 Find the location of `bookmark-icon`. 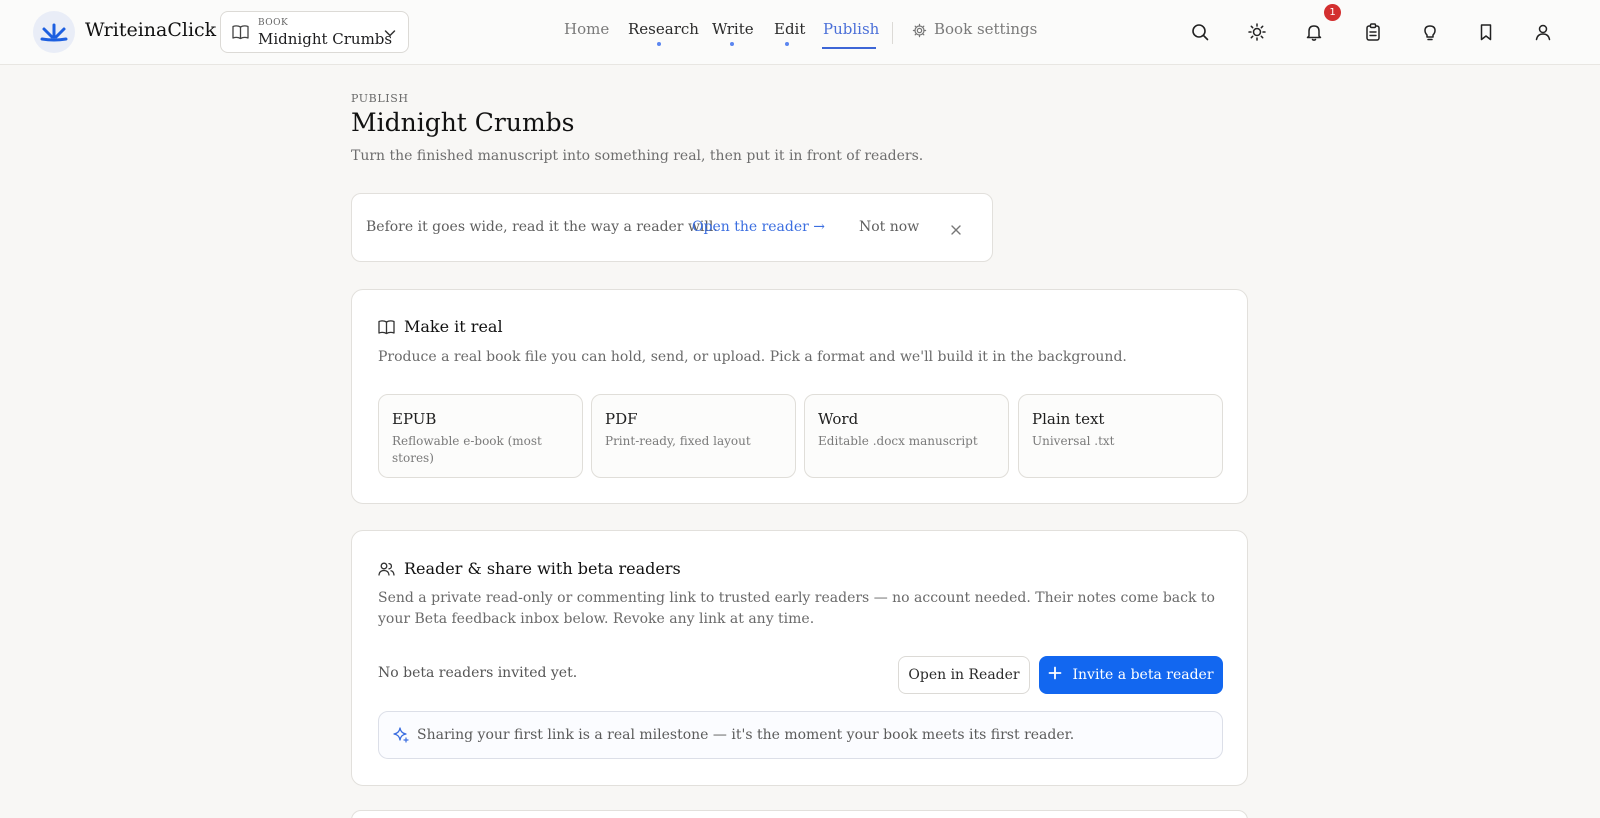

bookmark-icon is located at coordinates (1486, 32).